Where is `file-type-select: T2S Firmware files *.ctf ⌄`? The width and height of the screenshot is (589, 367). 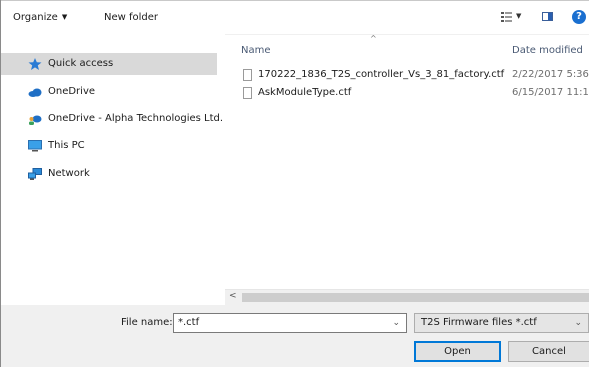
file-type-select: T2S Firmware files *.ctf ⌄ is located at coordinates (501, 323).